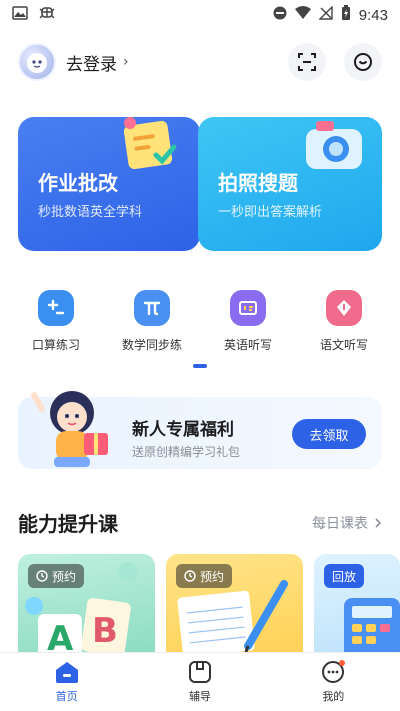 The width and height of the screenshot is (400, 711). I want to click on dnd-icon, so click(280, 15).